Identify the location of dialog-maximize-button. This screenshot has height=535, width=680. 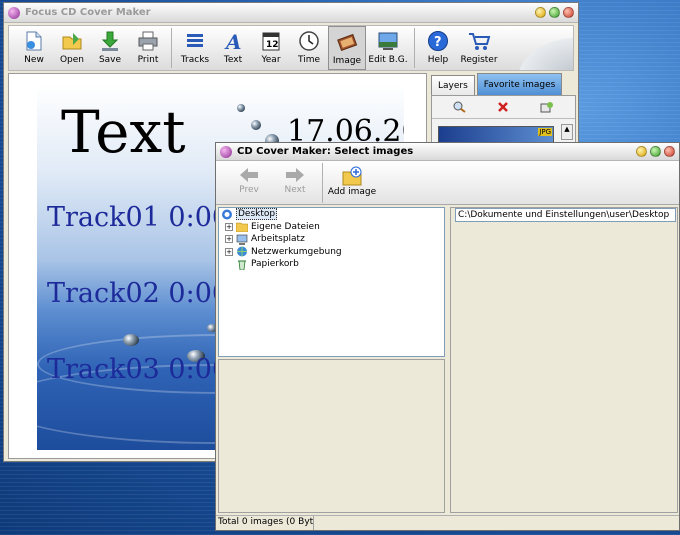
(655, 151).